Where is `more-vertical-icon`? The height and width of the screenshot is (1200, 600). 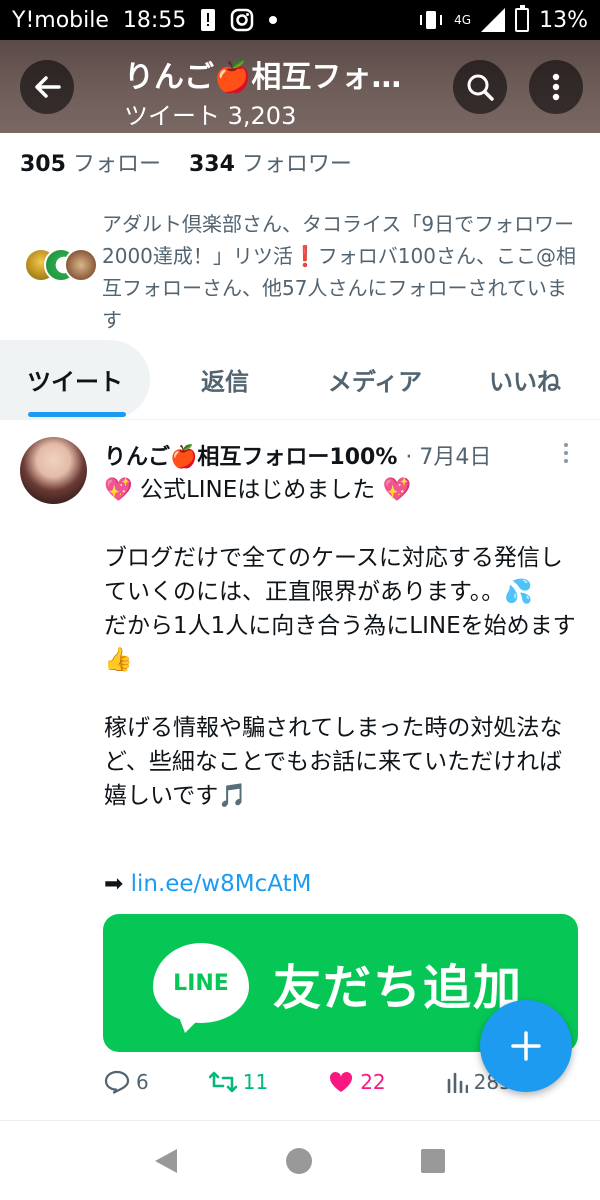 more-vertical-icon is located at coordinates (556, 87).